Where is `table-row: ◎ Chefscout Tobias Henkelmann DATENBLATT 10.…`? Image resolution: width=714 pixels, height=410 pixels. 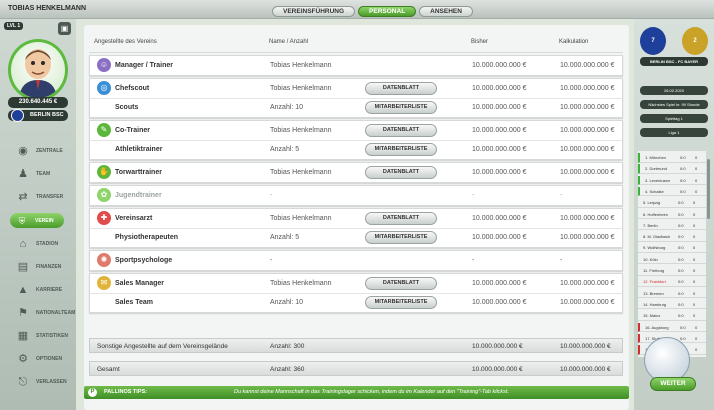 table-row: ◎ Chefscout Tobias Henkelmann DATENBLATT 10.… is located at coordinates (356, 88).